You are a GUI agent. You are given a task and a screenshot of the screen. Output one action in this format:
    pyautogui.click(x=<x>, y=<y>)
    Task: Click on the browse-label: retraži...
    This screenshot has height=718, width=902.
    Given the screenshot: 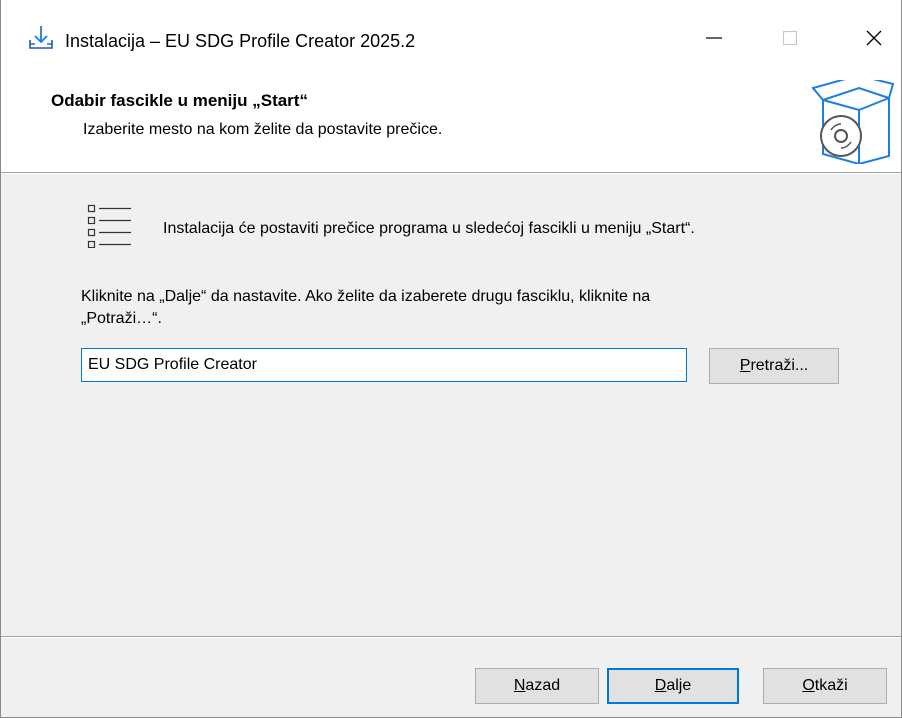 What is the action you would take?
    pyautogui.click(x=779, y=365)
    